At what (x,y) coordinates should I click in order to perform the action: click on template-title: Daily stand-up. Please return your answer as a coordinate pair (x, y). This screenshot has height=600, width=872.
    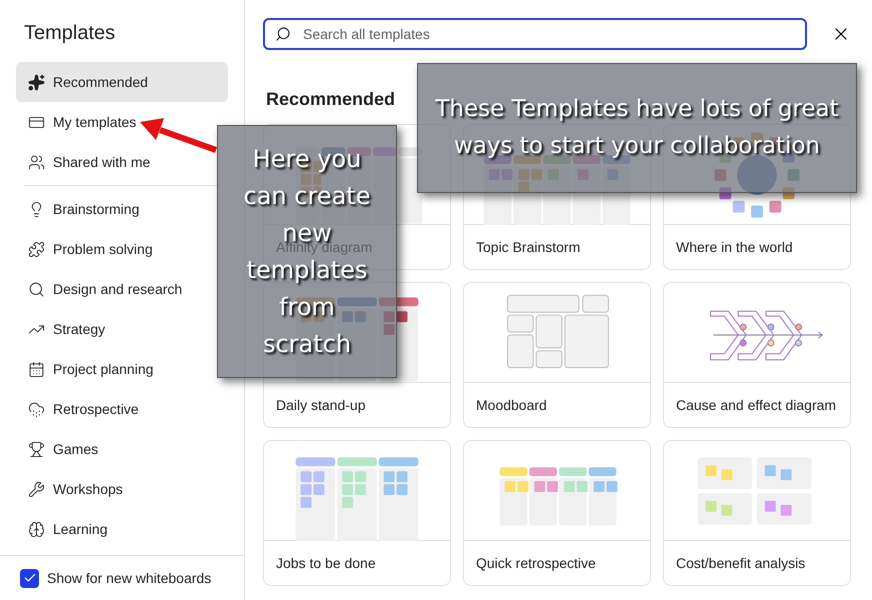
    Looking at the image, I should click on (321, 405).